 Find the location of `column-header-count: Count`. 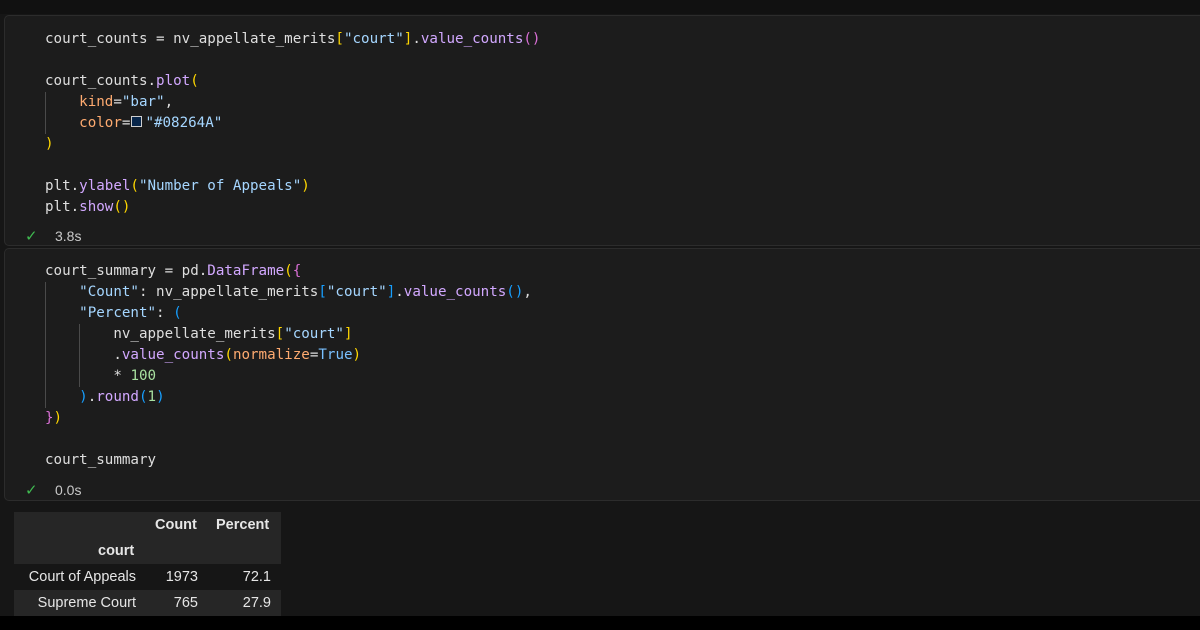

column-header-count: Count is located at coordinates (176, 525).